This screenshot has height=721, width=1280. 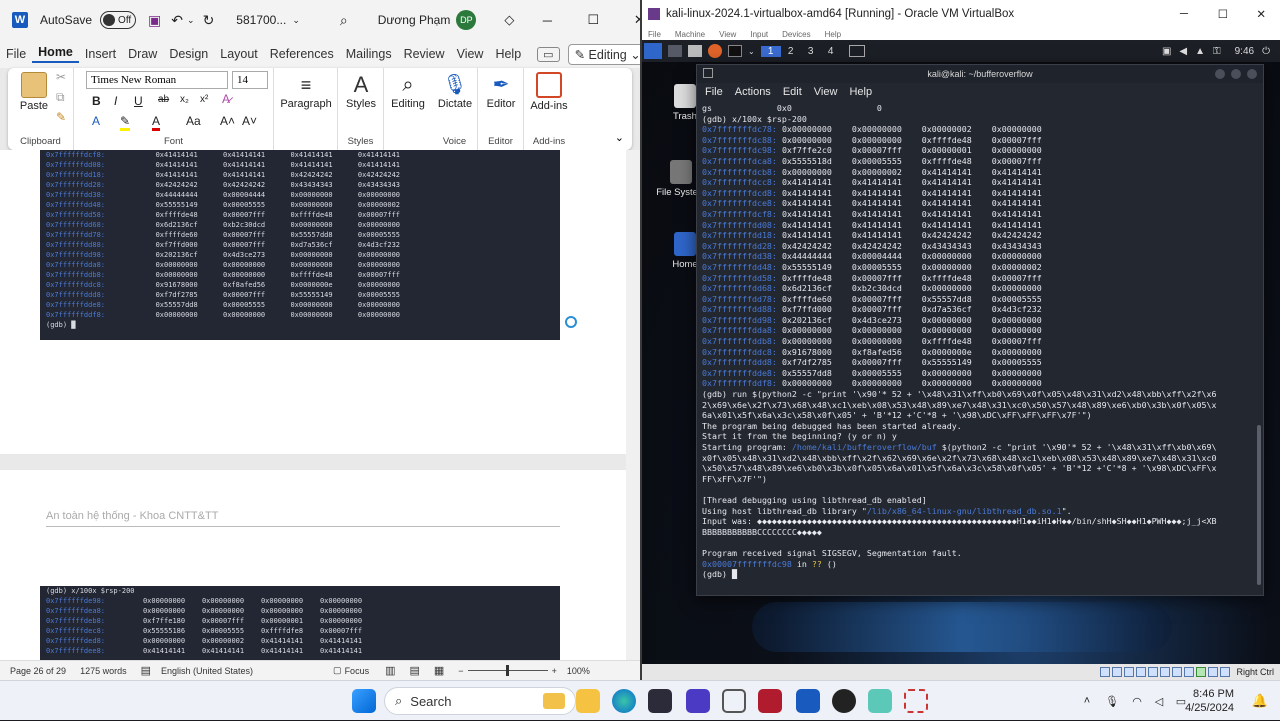 I want to click on avatar: DP, so click(x=466, y=20).